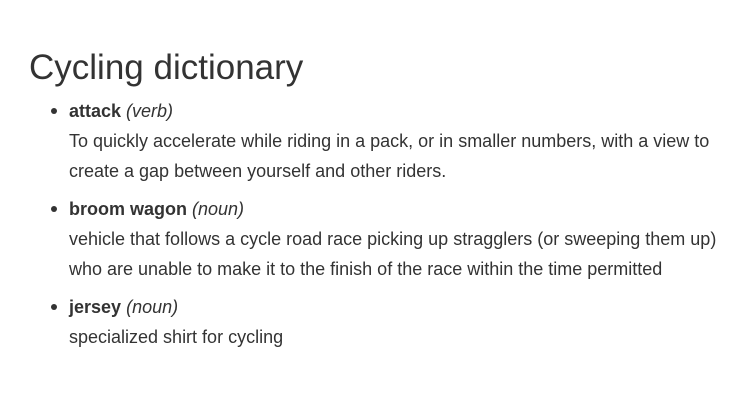 This screenshot has height=411, width=751. I want to click on page-title: Cycling dictionary, so click(166, 67).